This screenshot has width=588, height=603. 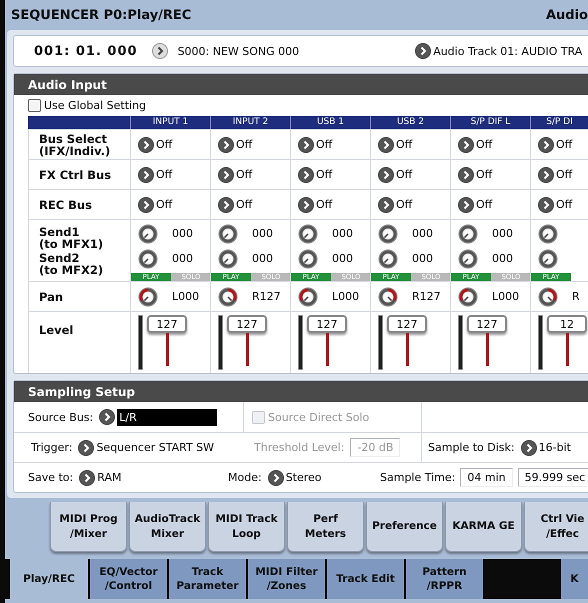 I want to click on sample-to-disk-value: 16-bit, so click(x=554, y=447).